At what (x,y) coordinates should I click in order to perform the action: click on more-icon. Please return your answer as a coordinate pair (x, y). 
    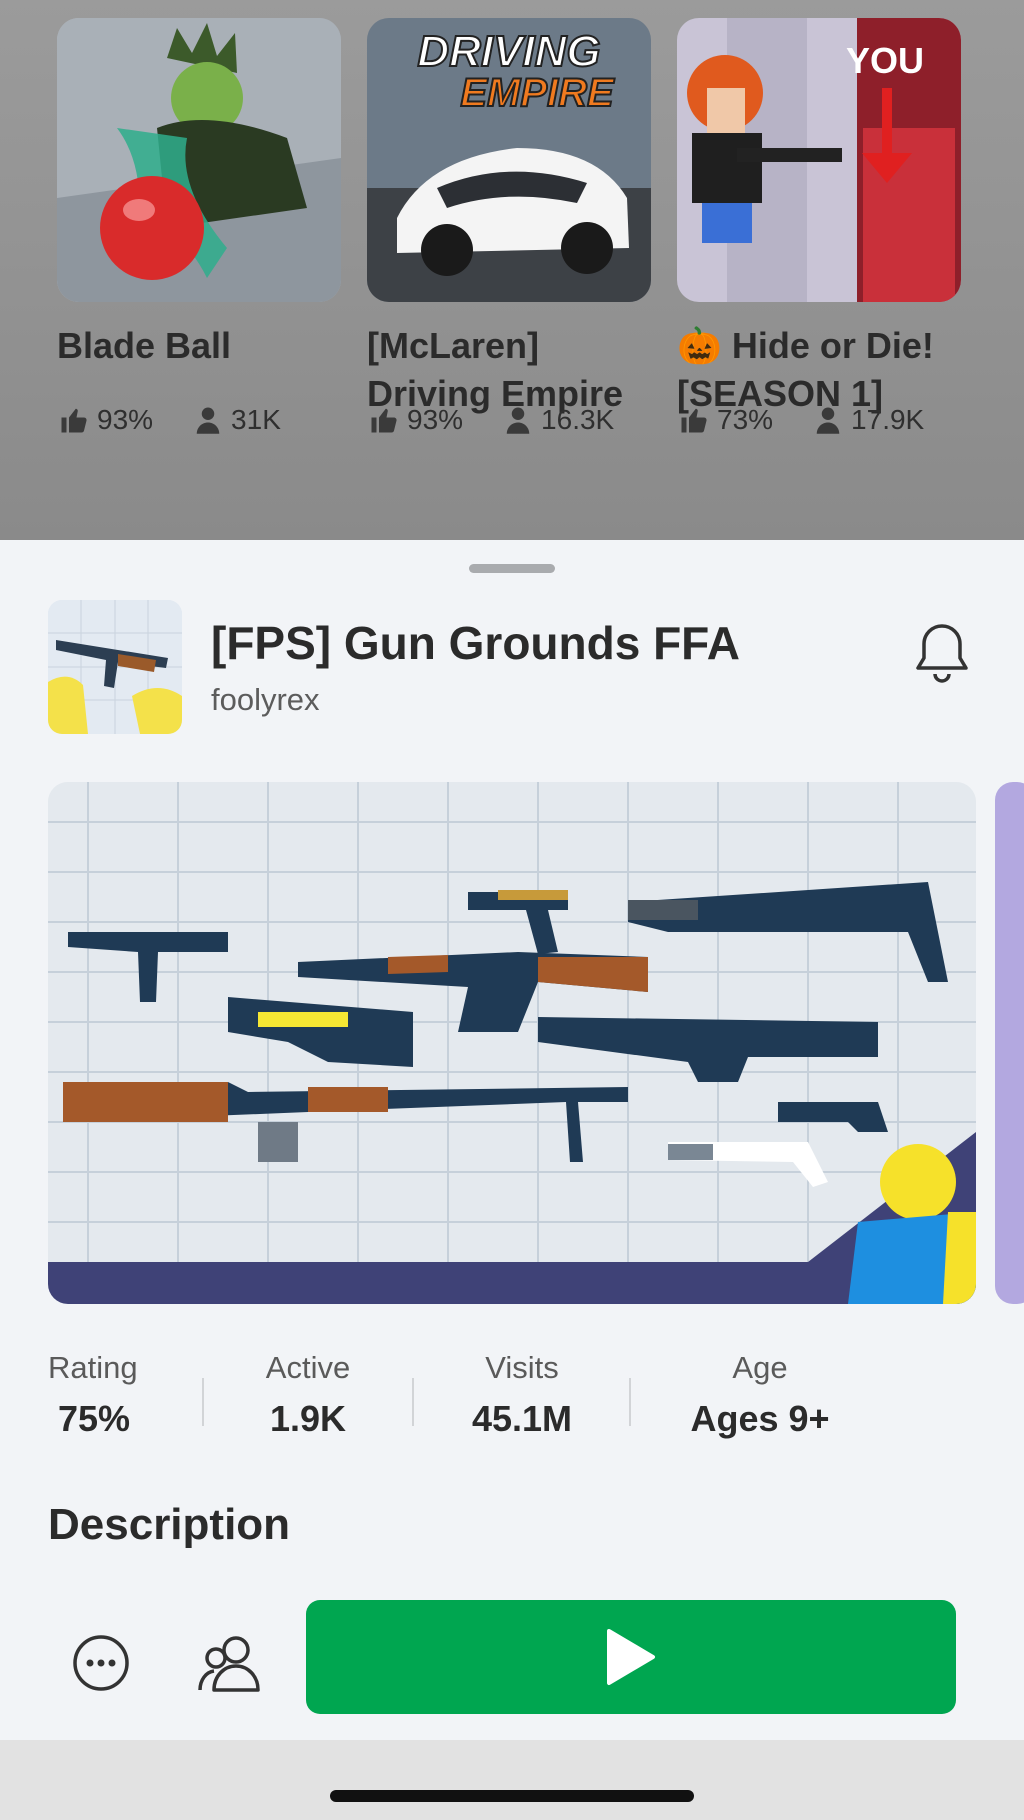
    Looking at the image, I should click on (101, 1663).